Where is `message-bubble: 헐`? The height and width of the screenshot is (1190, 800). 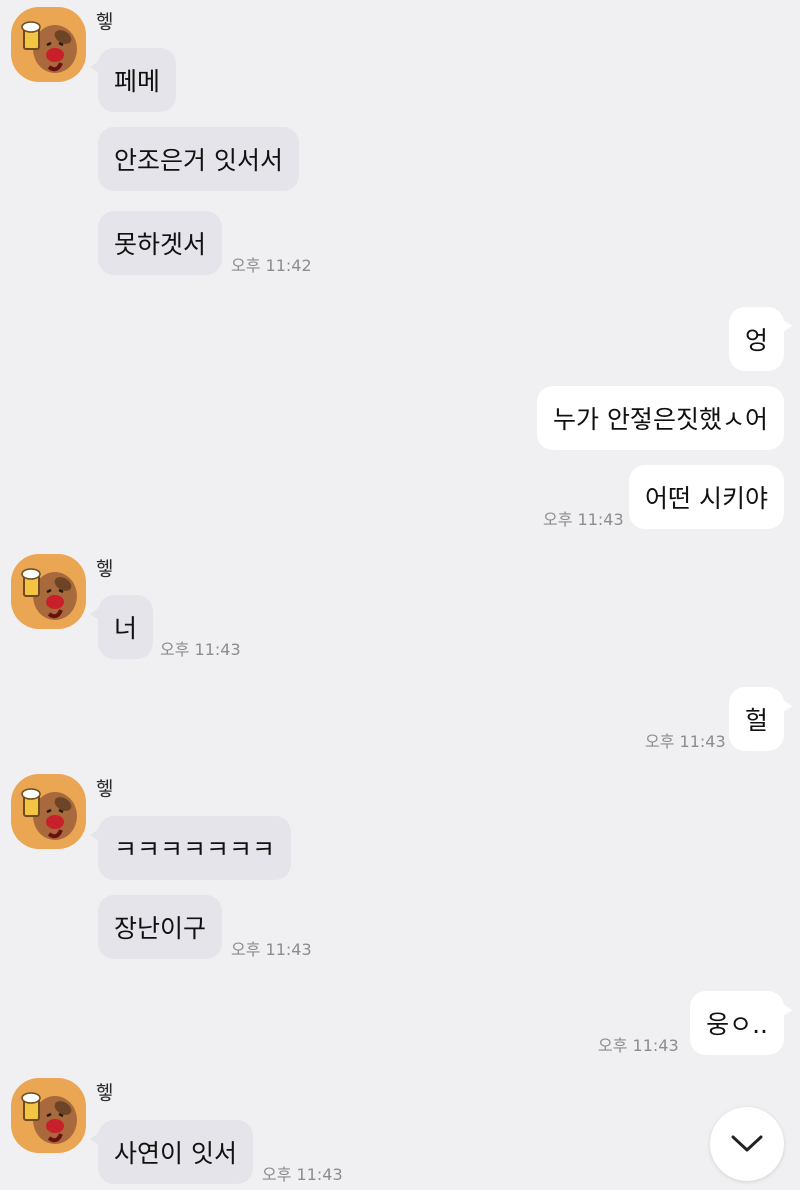
message-bubble: 헐 is located at coordinates (760, 719).